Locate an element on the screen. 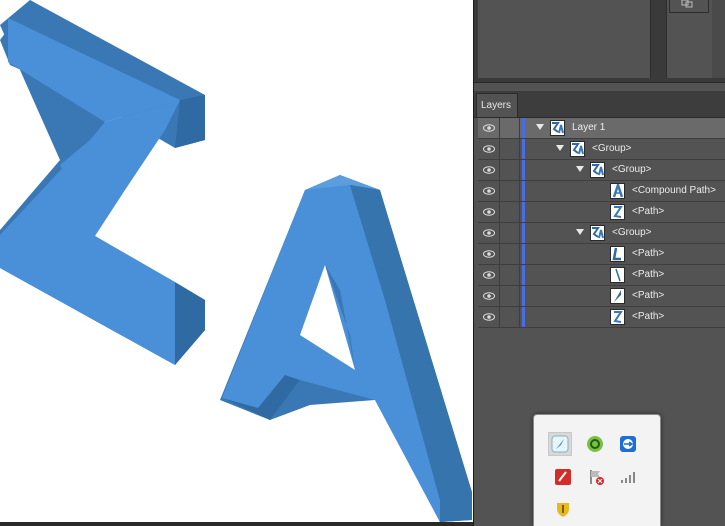  shield-icon is located at coordinates (563, 509).